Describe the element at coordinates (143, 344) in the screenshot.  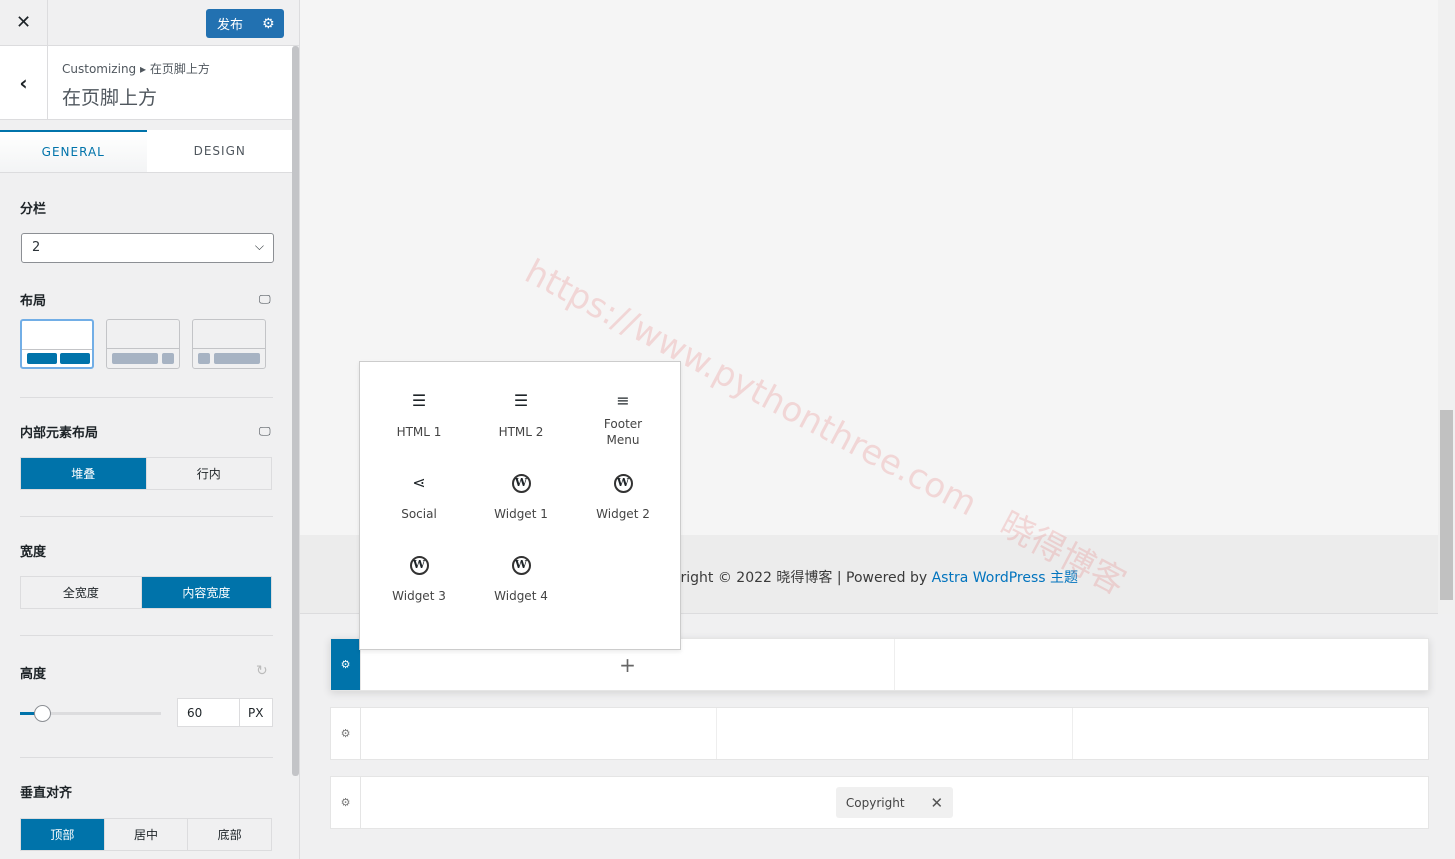
I see `layout-option-left-wide` at that location.